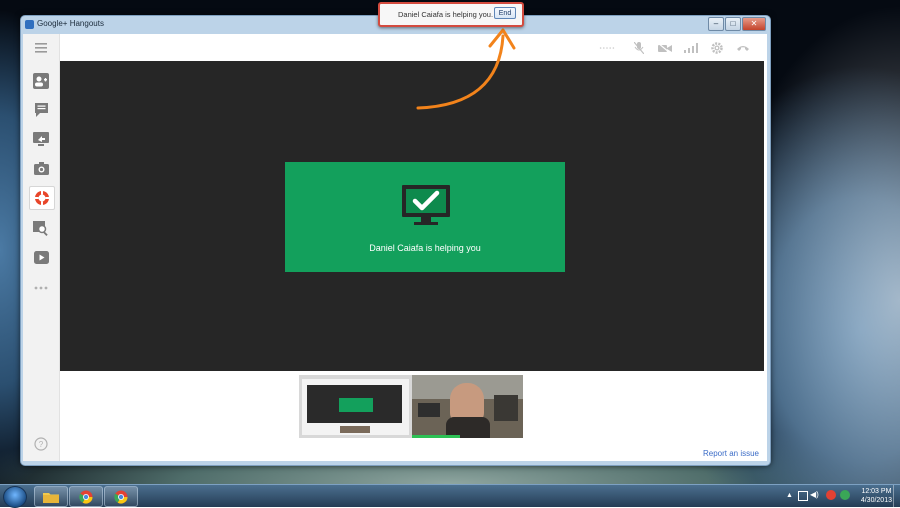 This screenshot has height=508, width=900. Describe the element at coordinates (41, 110) in the screenshot. I see `chat-icon` at that location.